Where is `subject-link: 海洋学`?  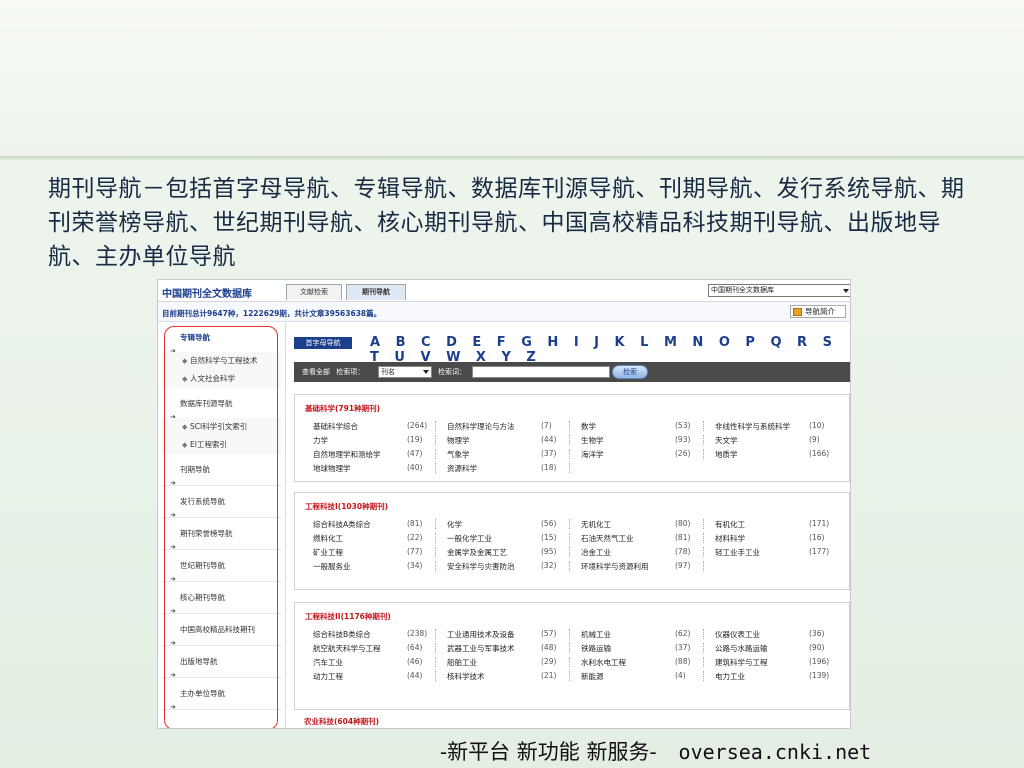
subject-link: 海洋学 is located at coordinates (592, 454).